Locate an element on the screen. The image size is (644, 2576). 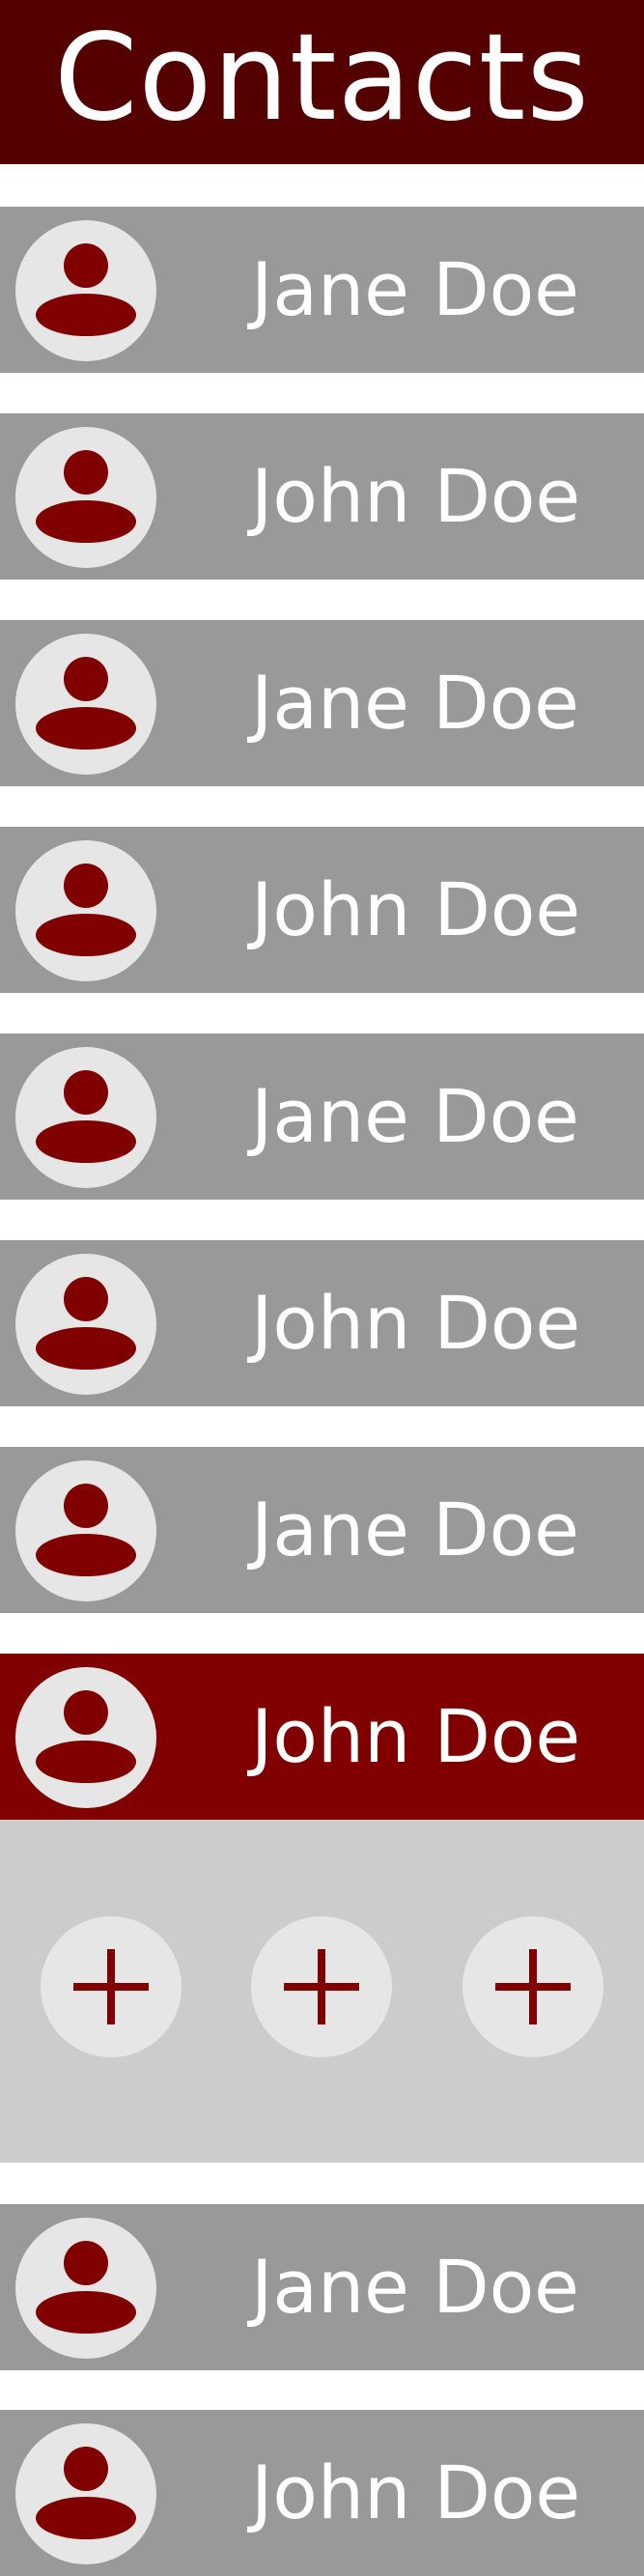
contact-actions-panel is located at coordinates (322, 1991).